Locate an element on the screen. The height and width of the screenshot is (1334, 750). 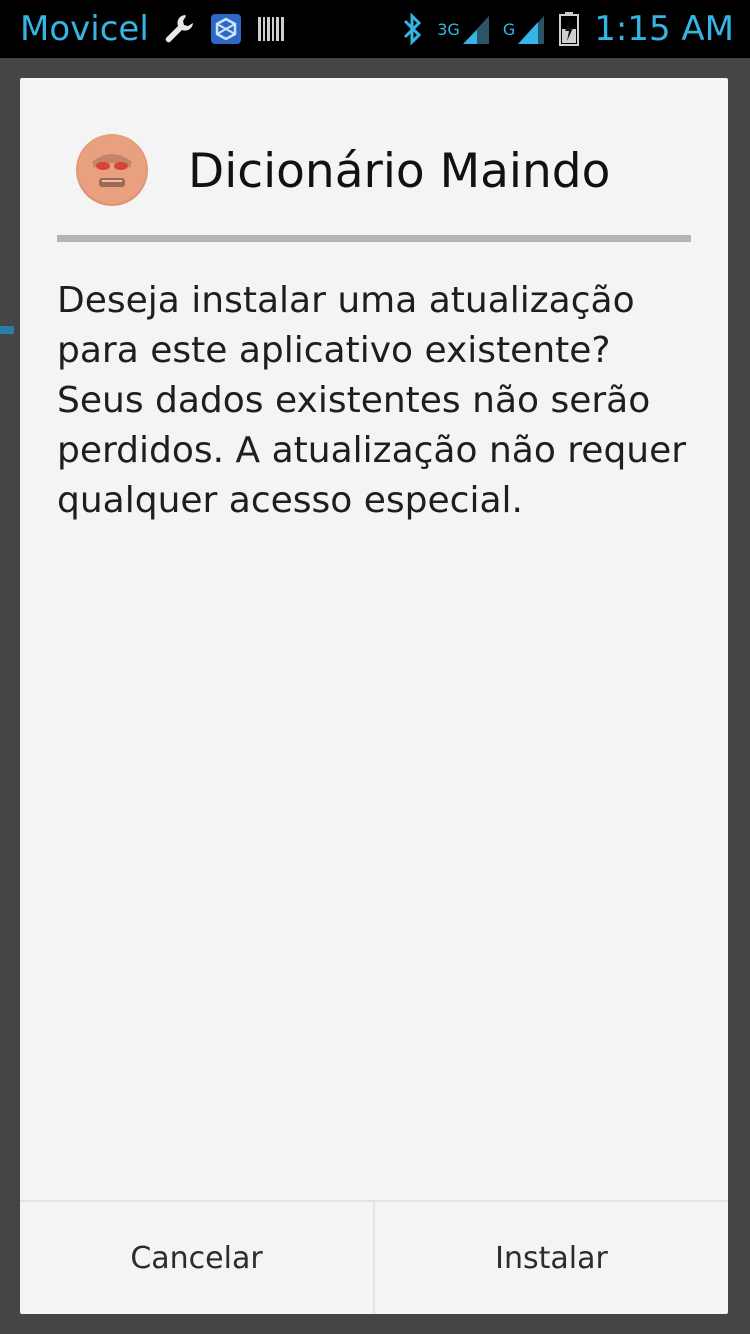
dialog-header: Dicionário Maindo is located at coordinates (374, 160).